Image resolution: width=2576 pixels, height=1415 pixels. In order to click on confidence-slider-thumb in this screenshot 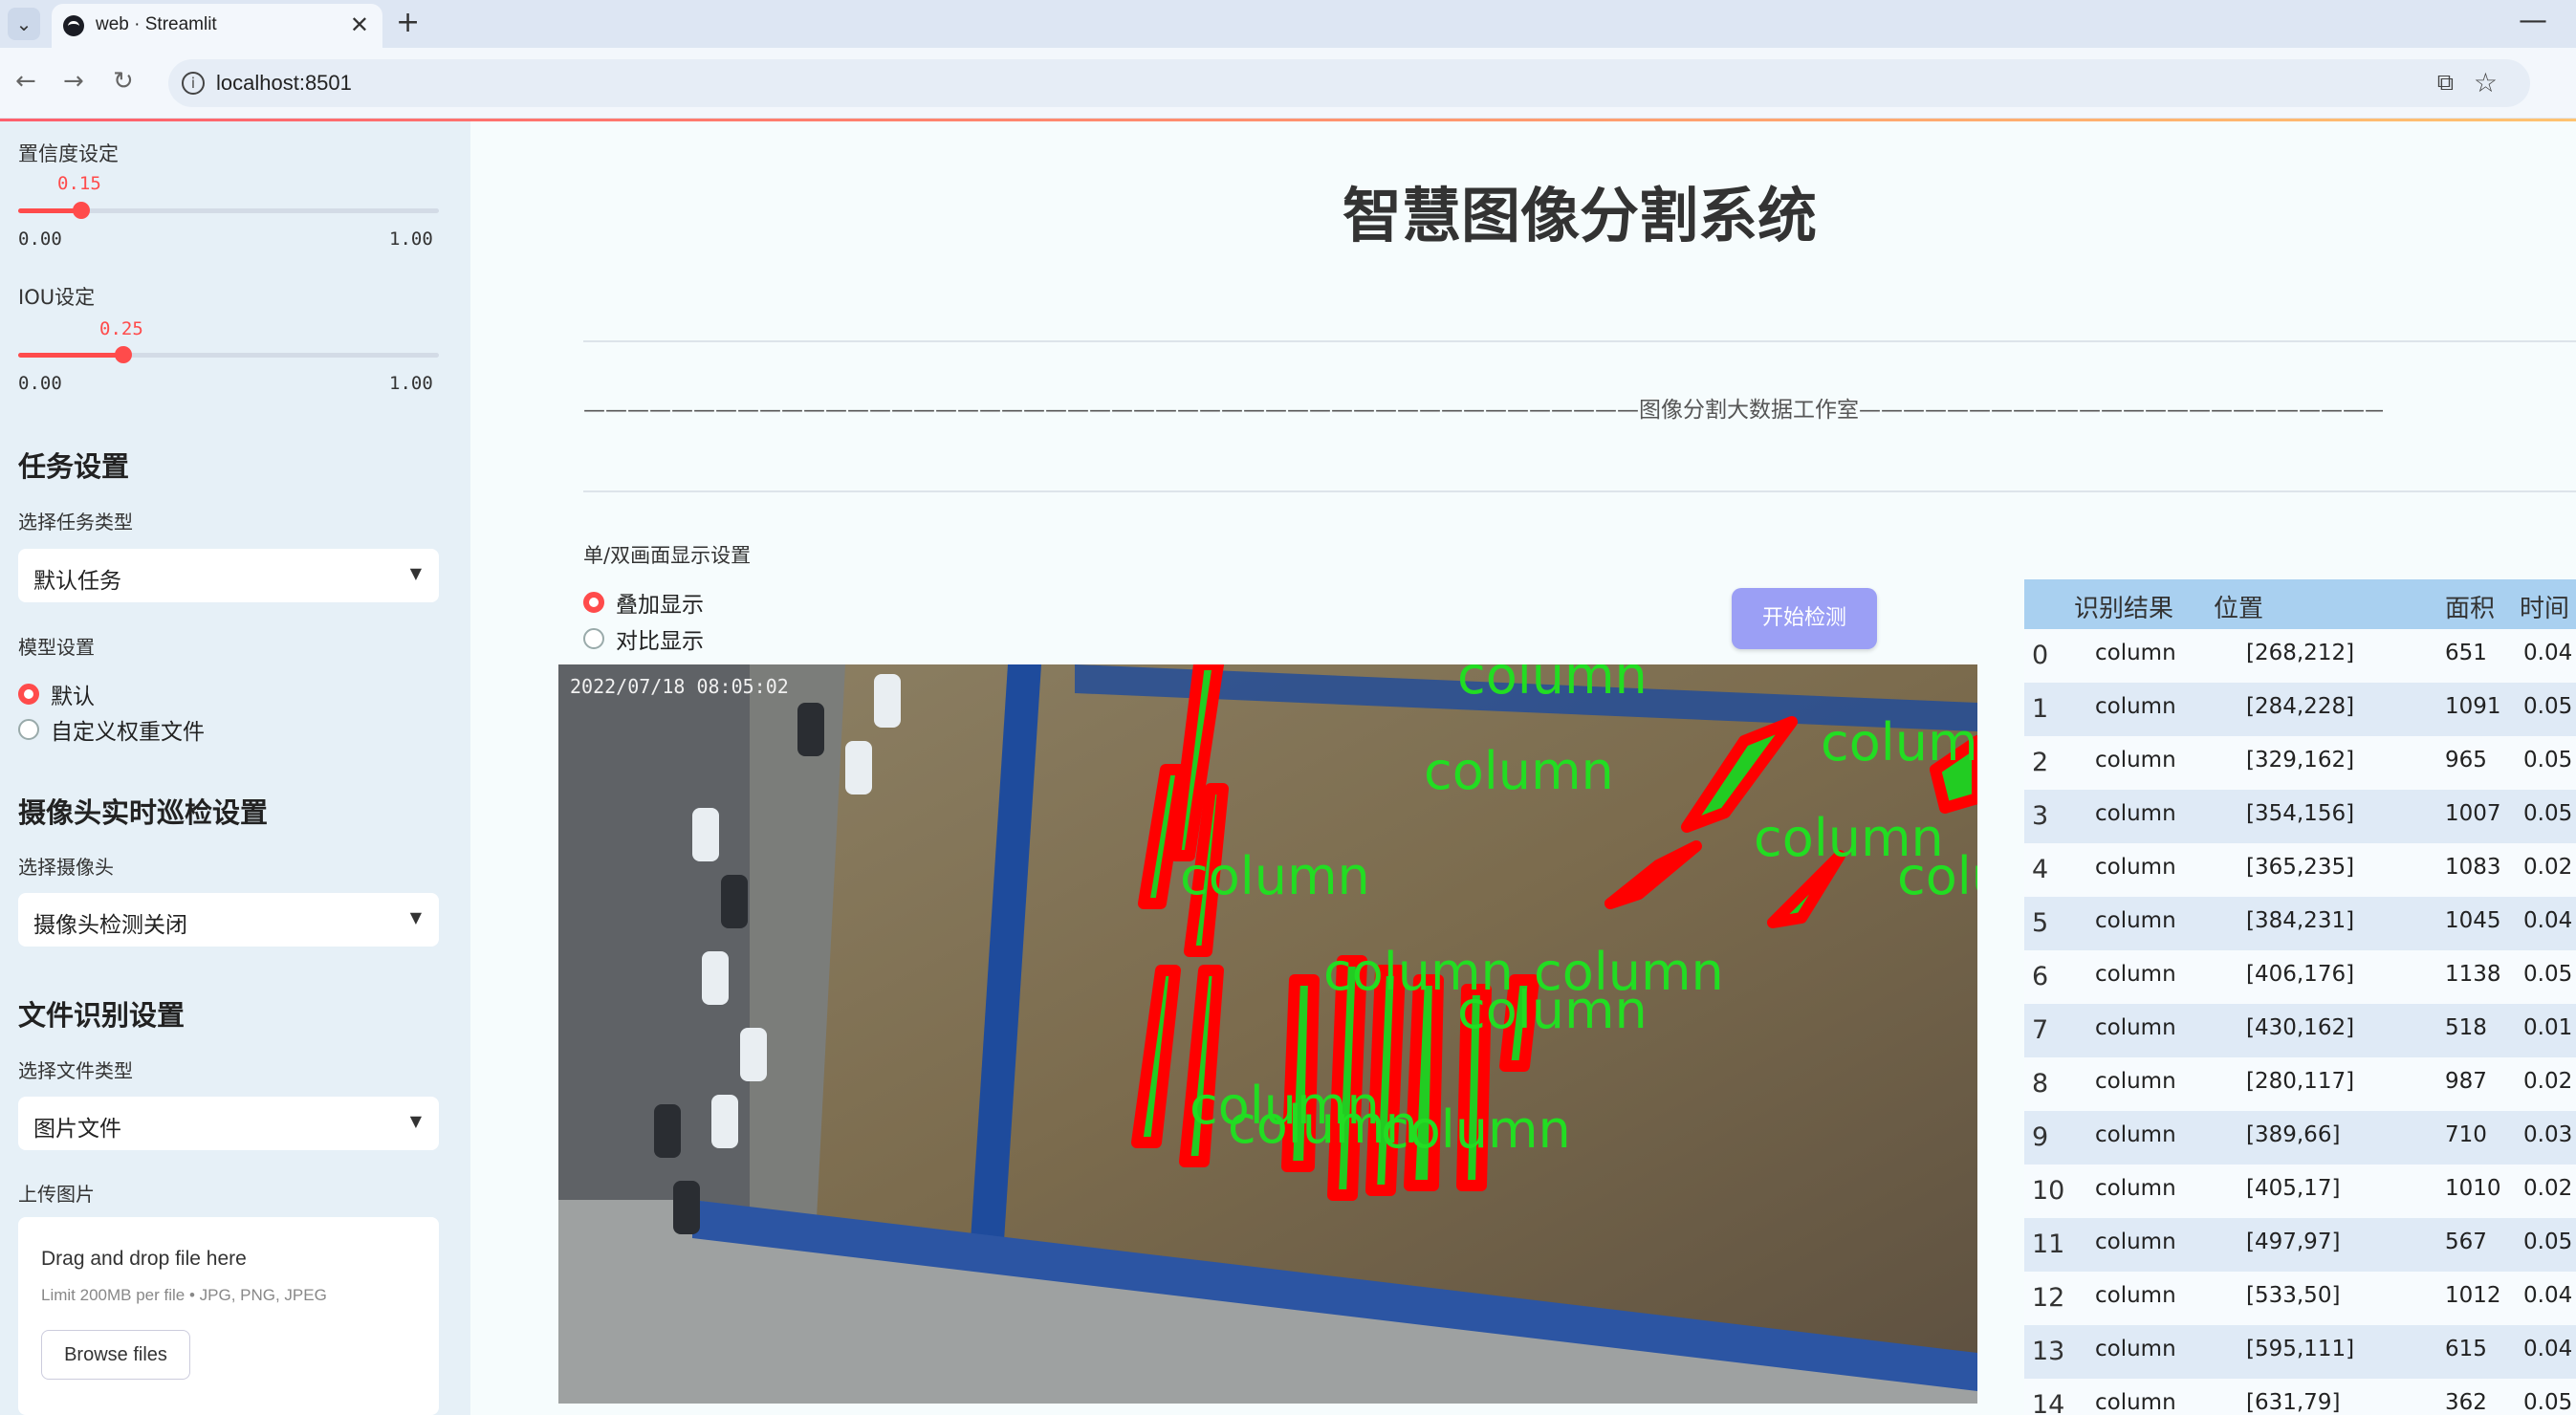, I will do `click(81, 211)`.